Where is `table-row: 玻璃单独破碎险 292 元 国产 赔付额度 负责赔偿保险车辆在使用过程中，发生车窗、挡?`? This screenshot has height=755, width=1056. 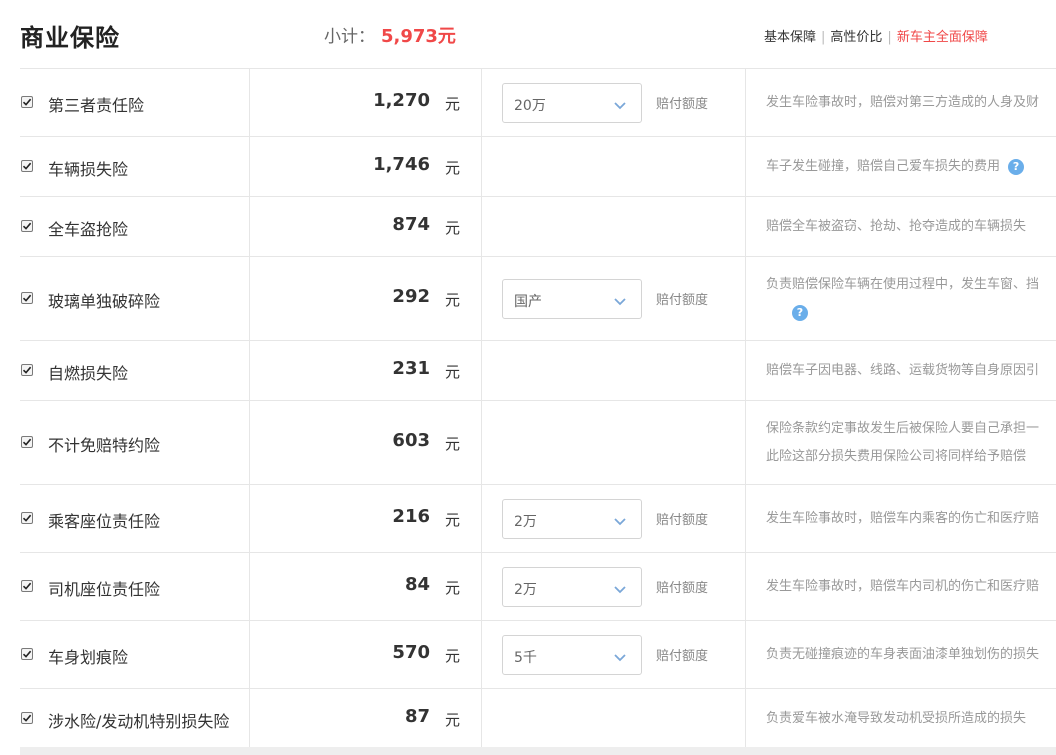
table-row: 玻璃单独破碎险 292 元 国产 赔付额度 负责赔偿保险车辆在使用过程中，发生车窗、挡? is located at coordinates (538, 299).